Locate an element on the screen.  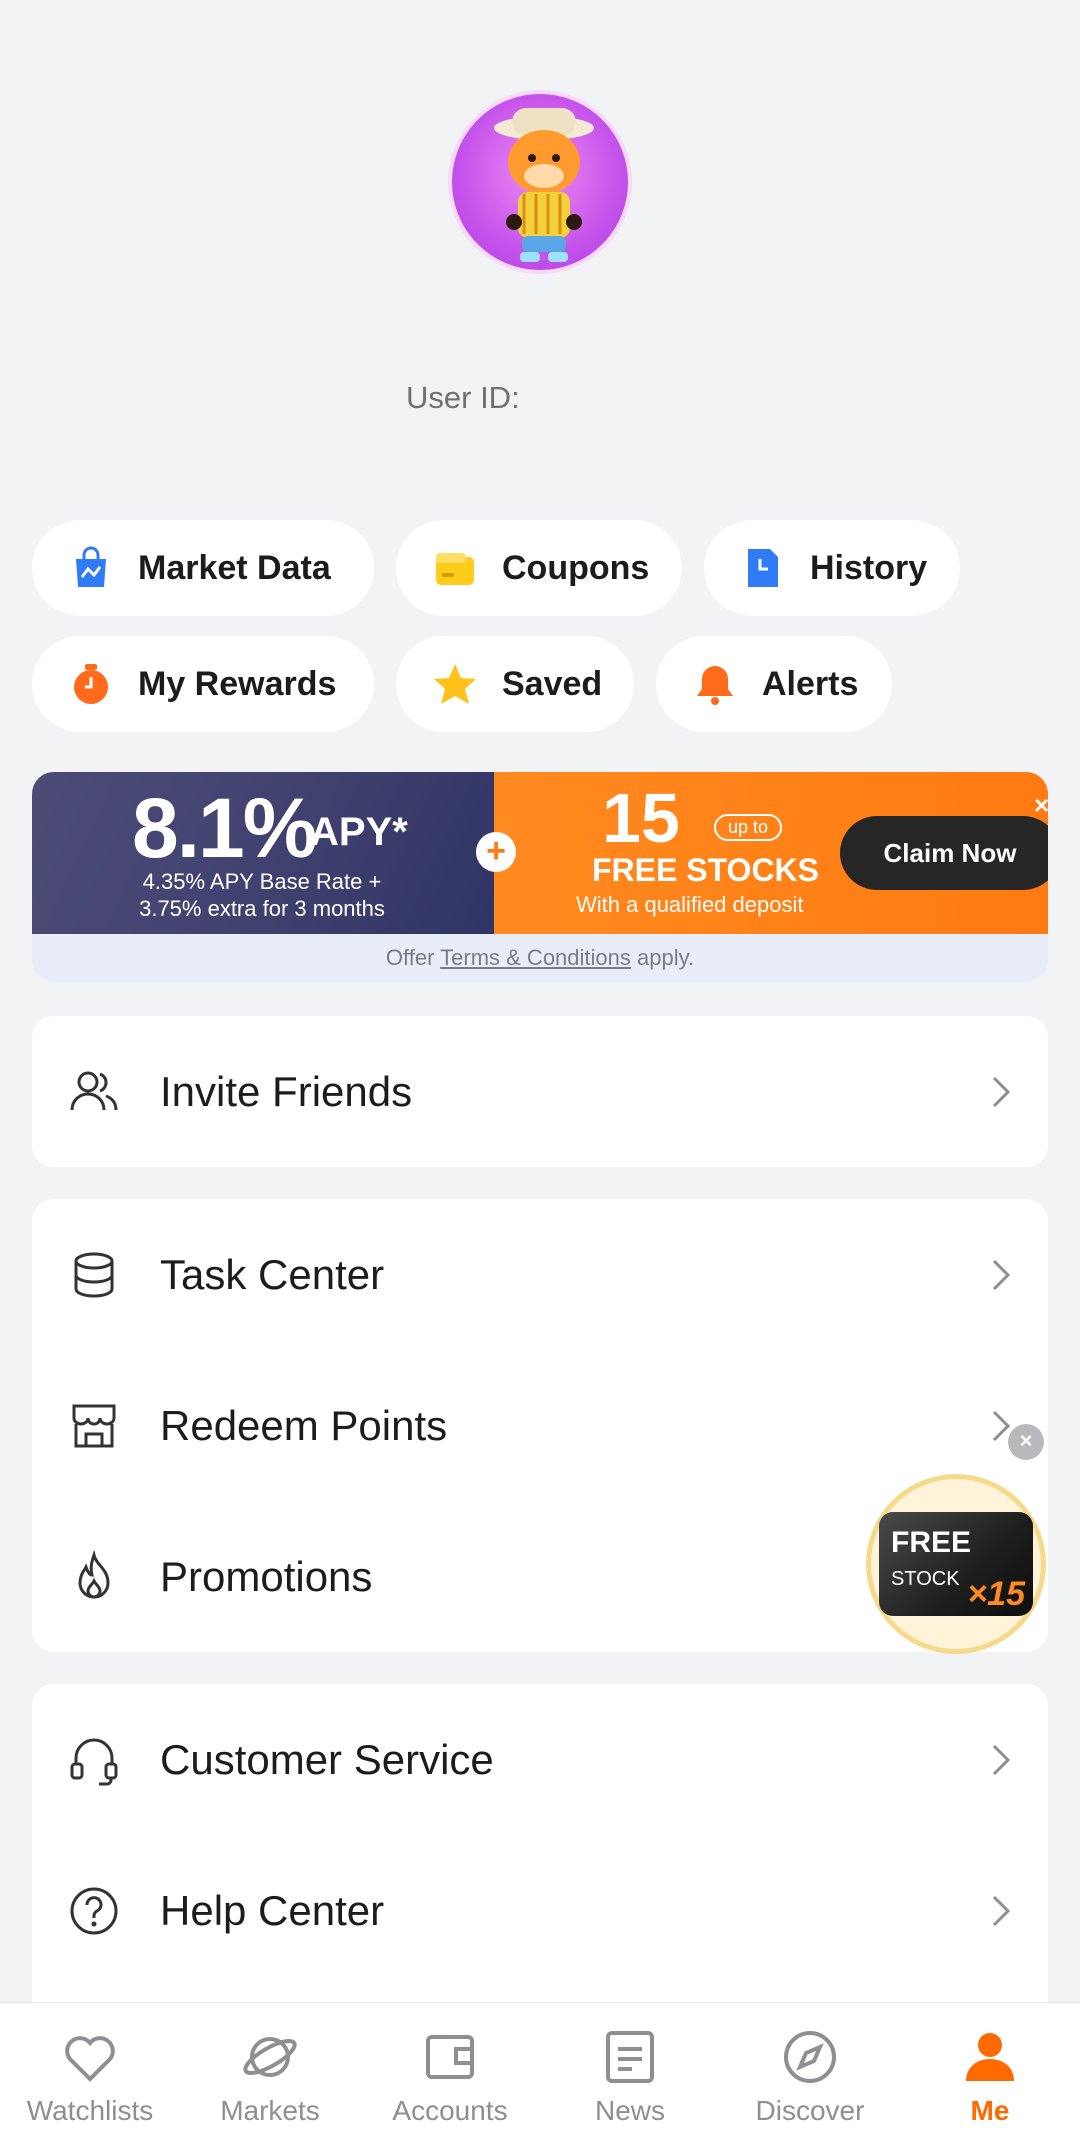
apy-sub-line-2: 3.75% extra for 3 months is located at coordinates (262, 908).